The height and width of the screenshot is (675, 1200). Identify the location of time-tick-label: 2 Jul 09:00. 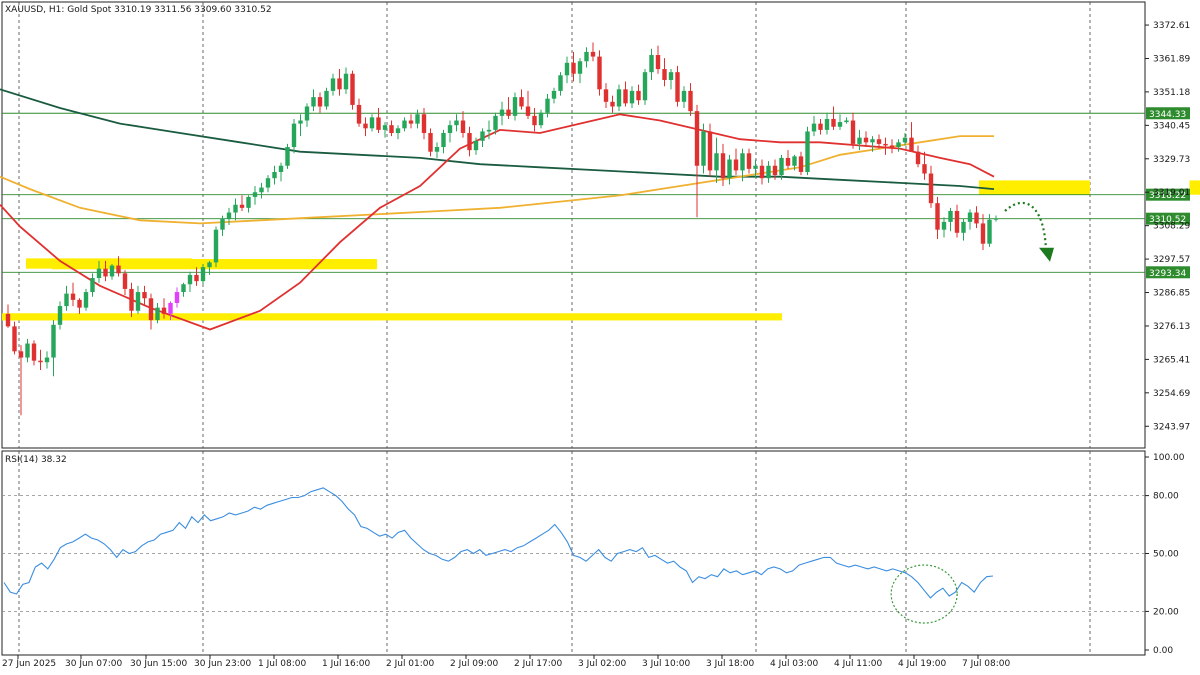
(474, 664).